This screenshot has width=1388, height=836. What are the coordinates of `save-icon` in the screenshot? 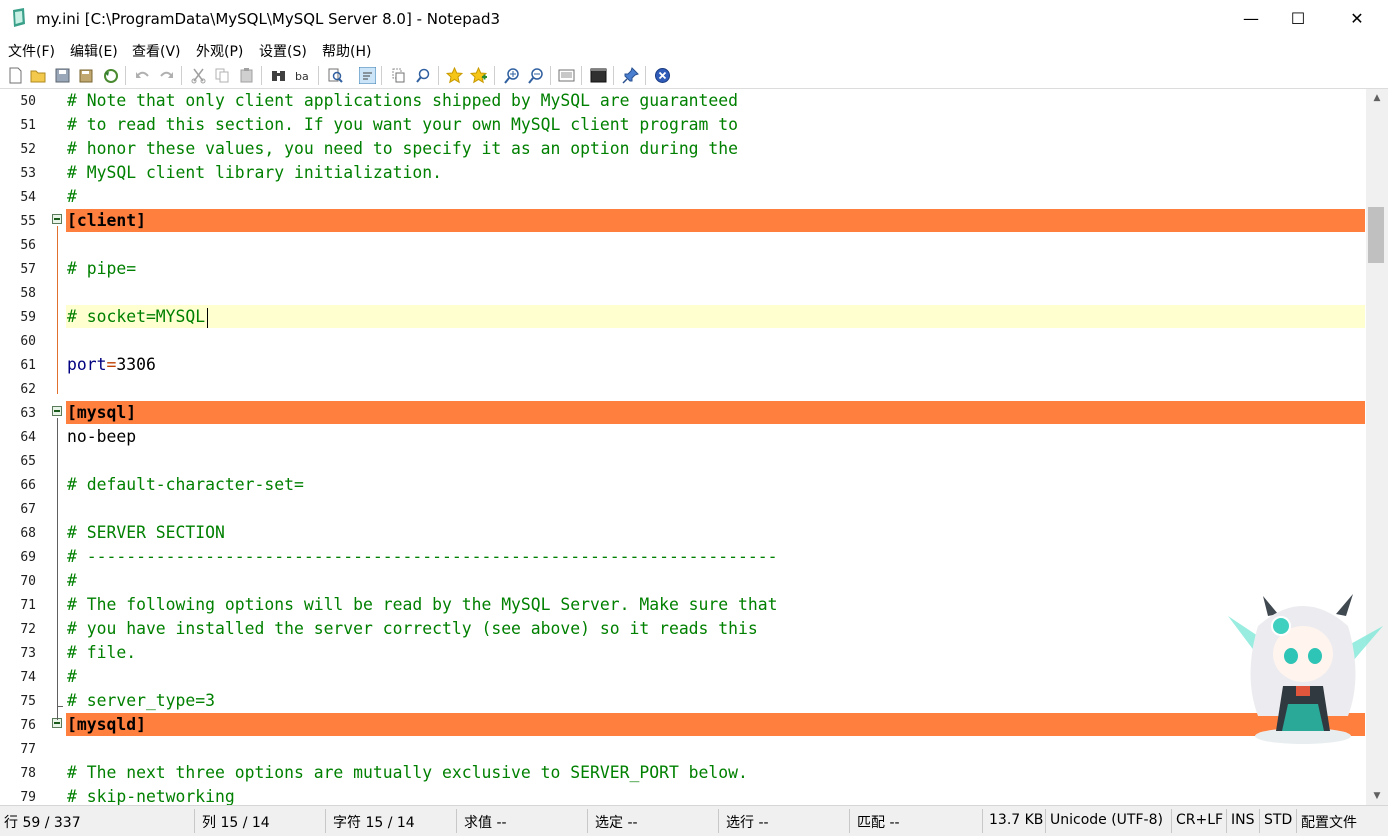 It's located at (62, 75).